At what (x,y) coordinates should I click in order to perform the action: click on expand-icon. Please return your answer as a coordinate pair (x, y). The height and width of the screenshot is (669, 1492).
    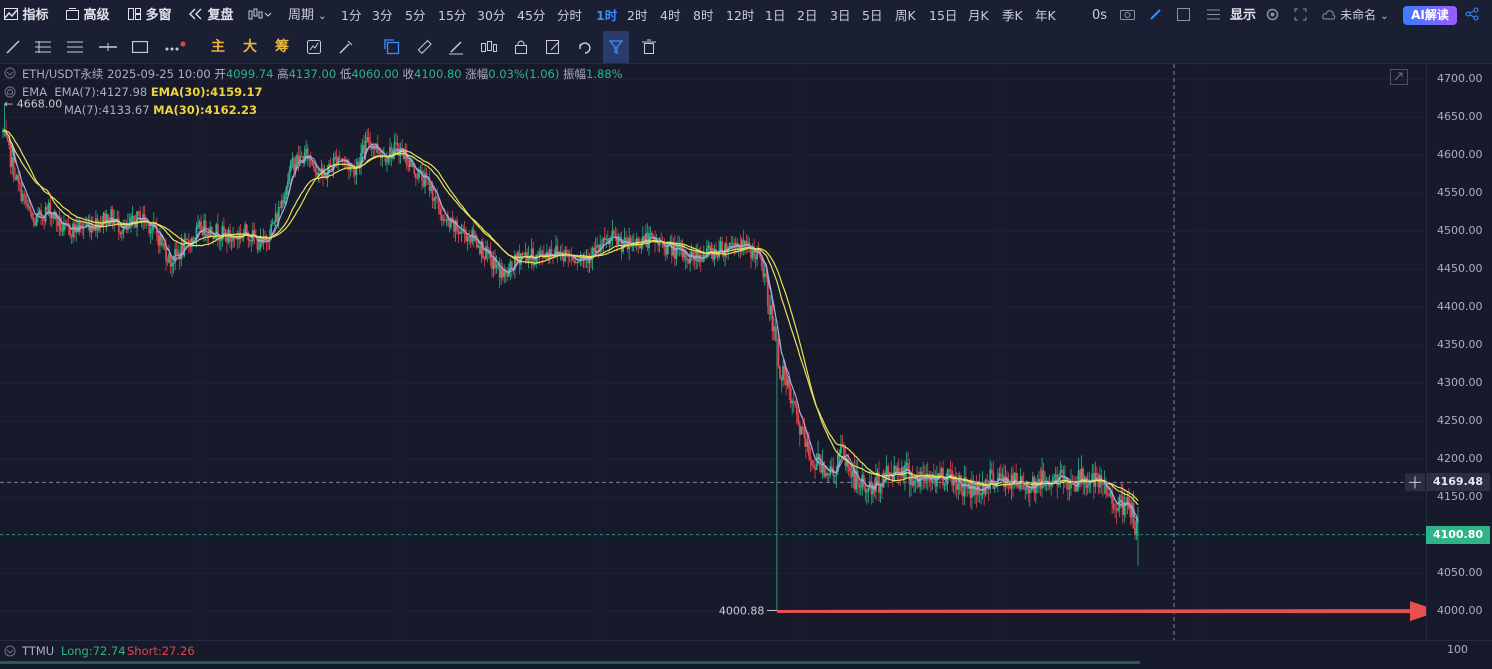
    Looking at the image, I should click on (1300, 15).